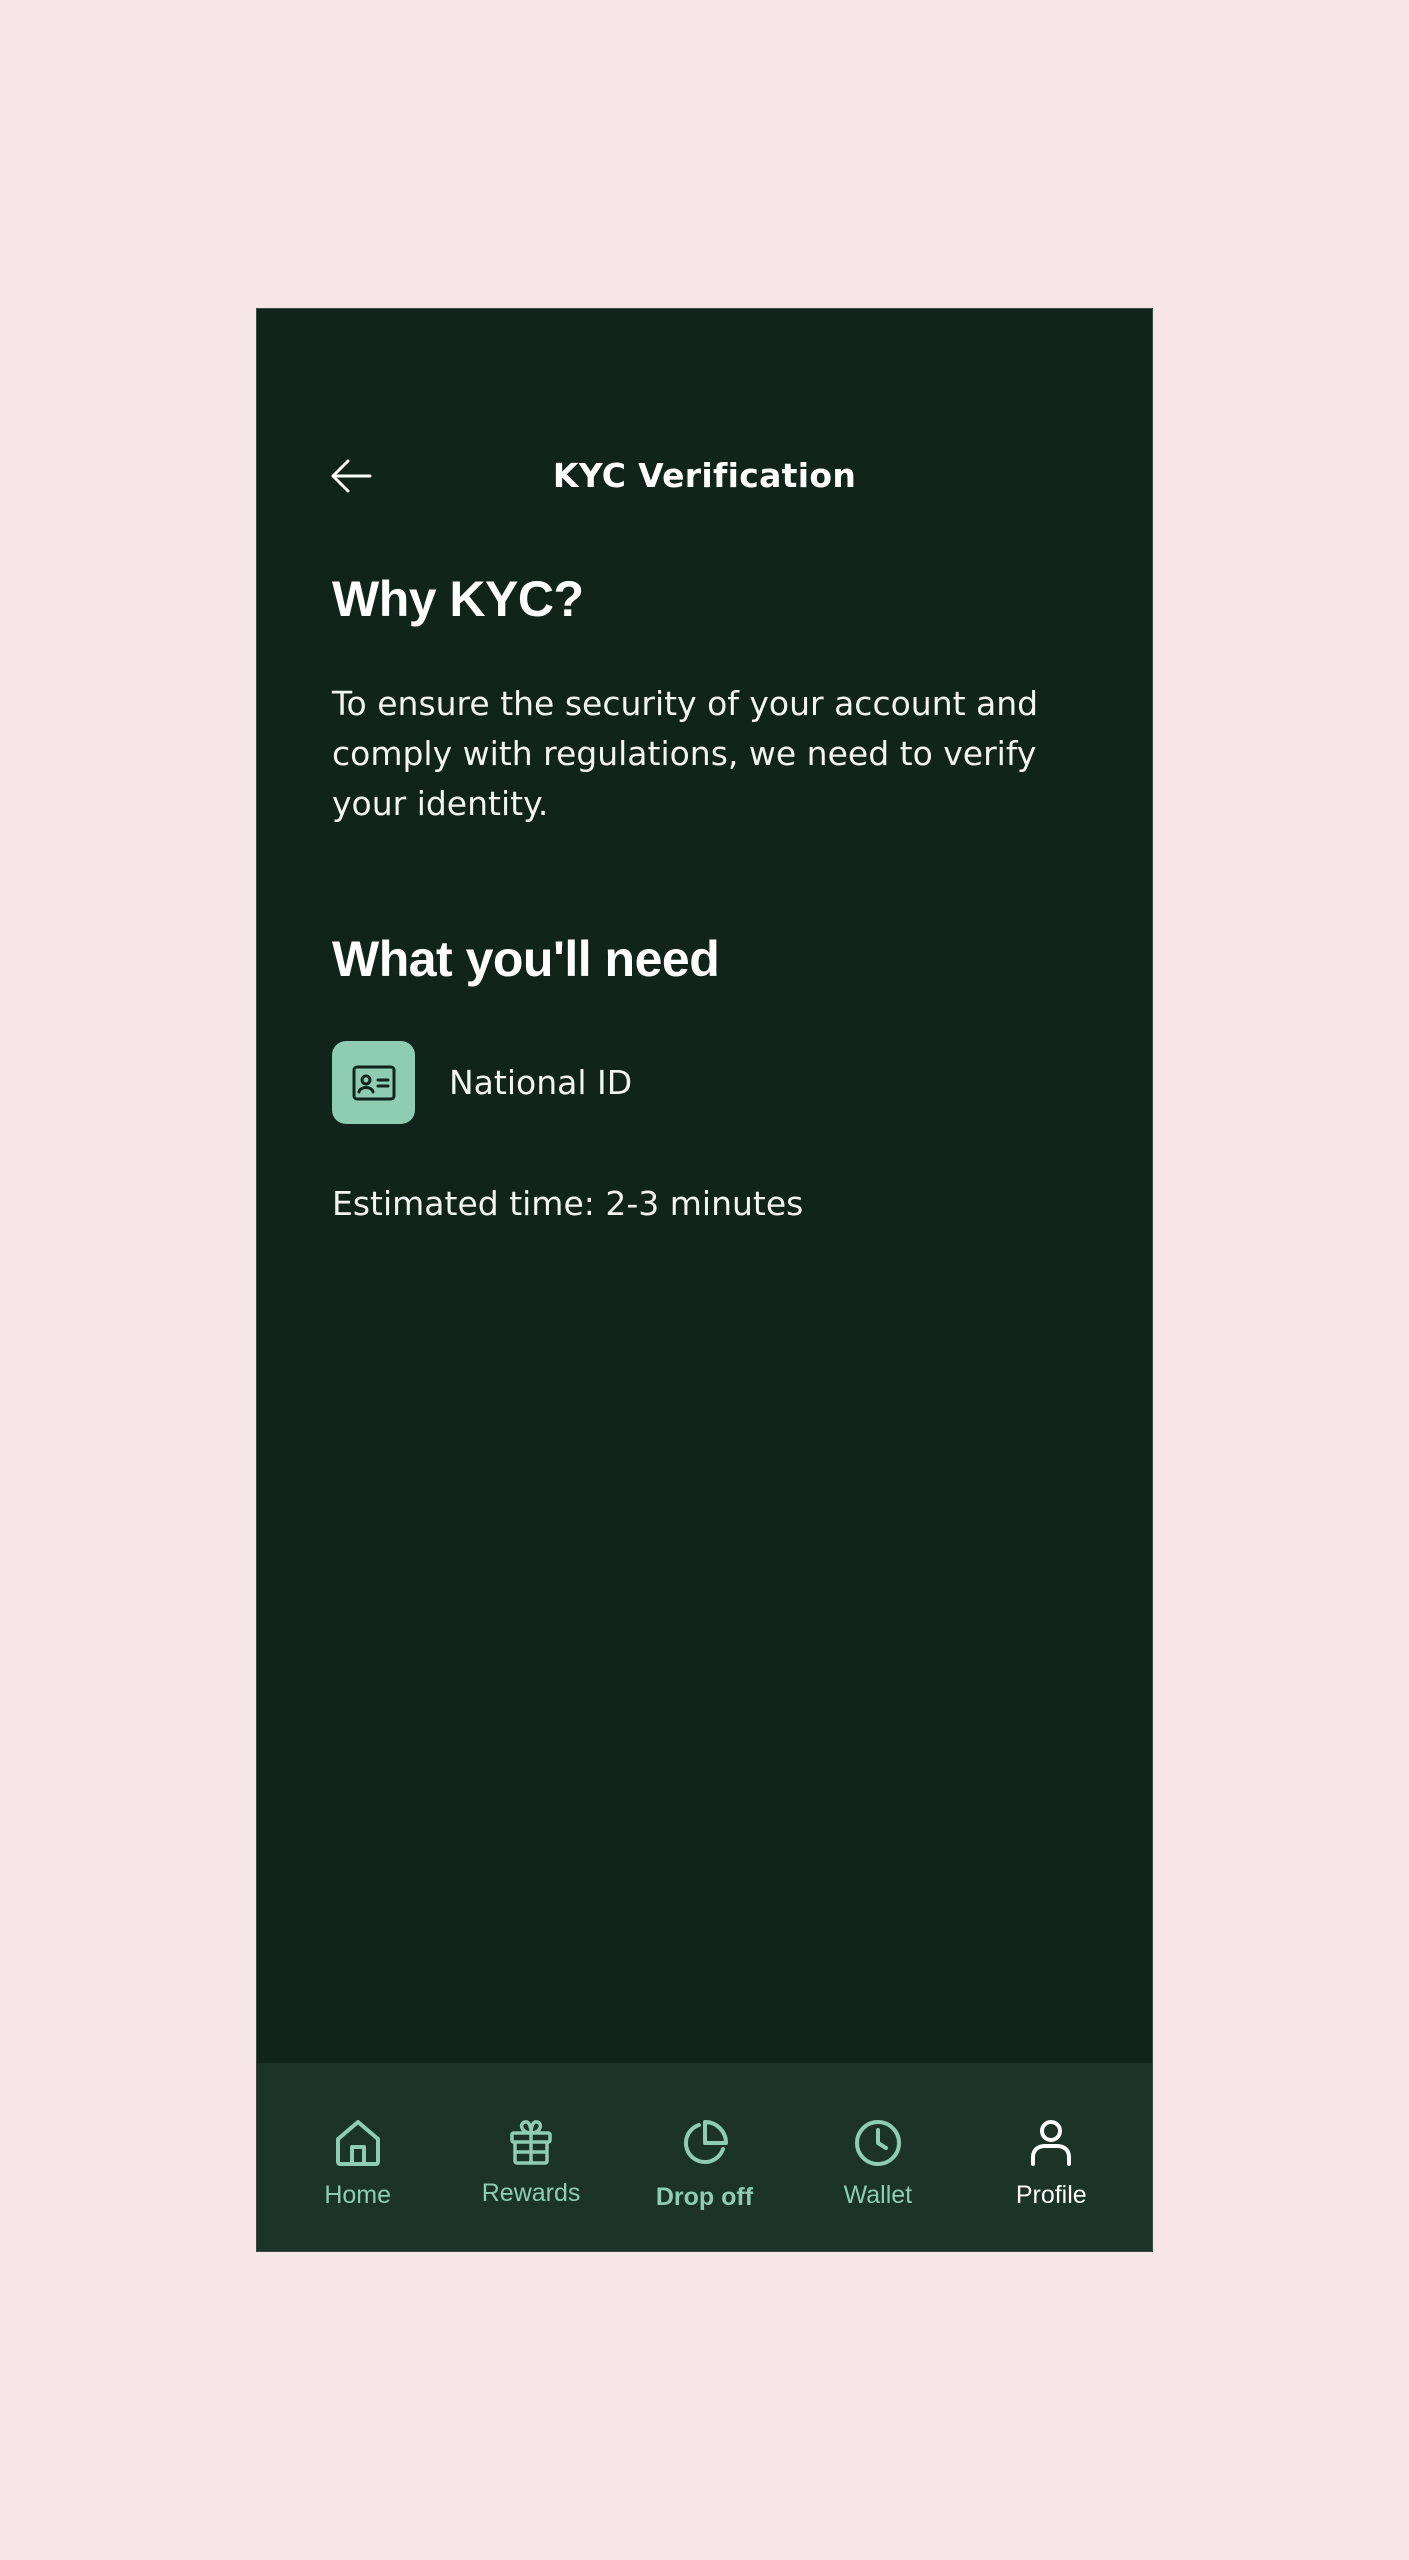 The height and width of the screenshot is (2560, 1409). What do you see at coordinates (1051, 2143) in the screenshot?
I see `user-icon` at bounding box center [1051, 2143].